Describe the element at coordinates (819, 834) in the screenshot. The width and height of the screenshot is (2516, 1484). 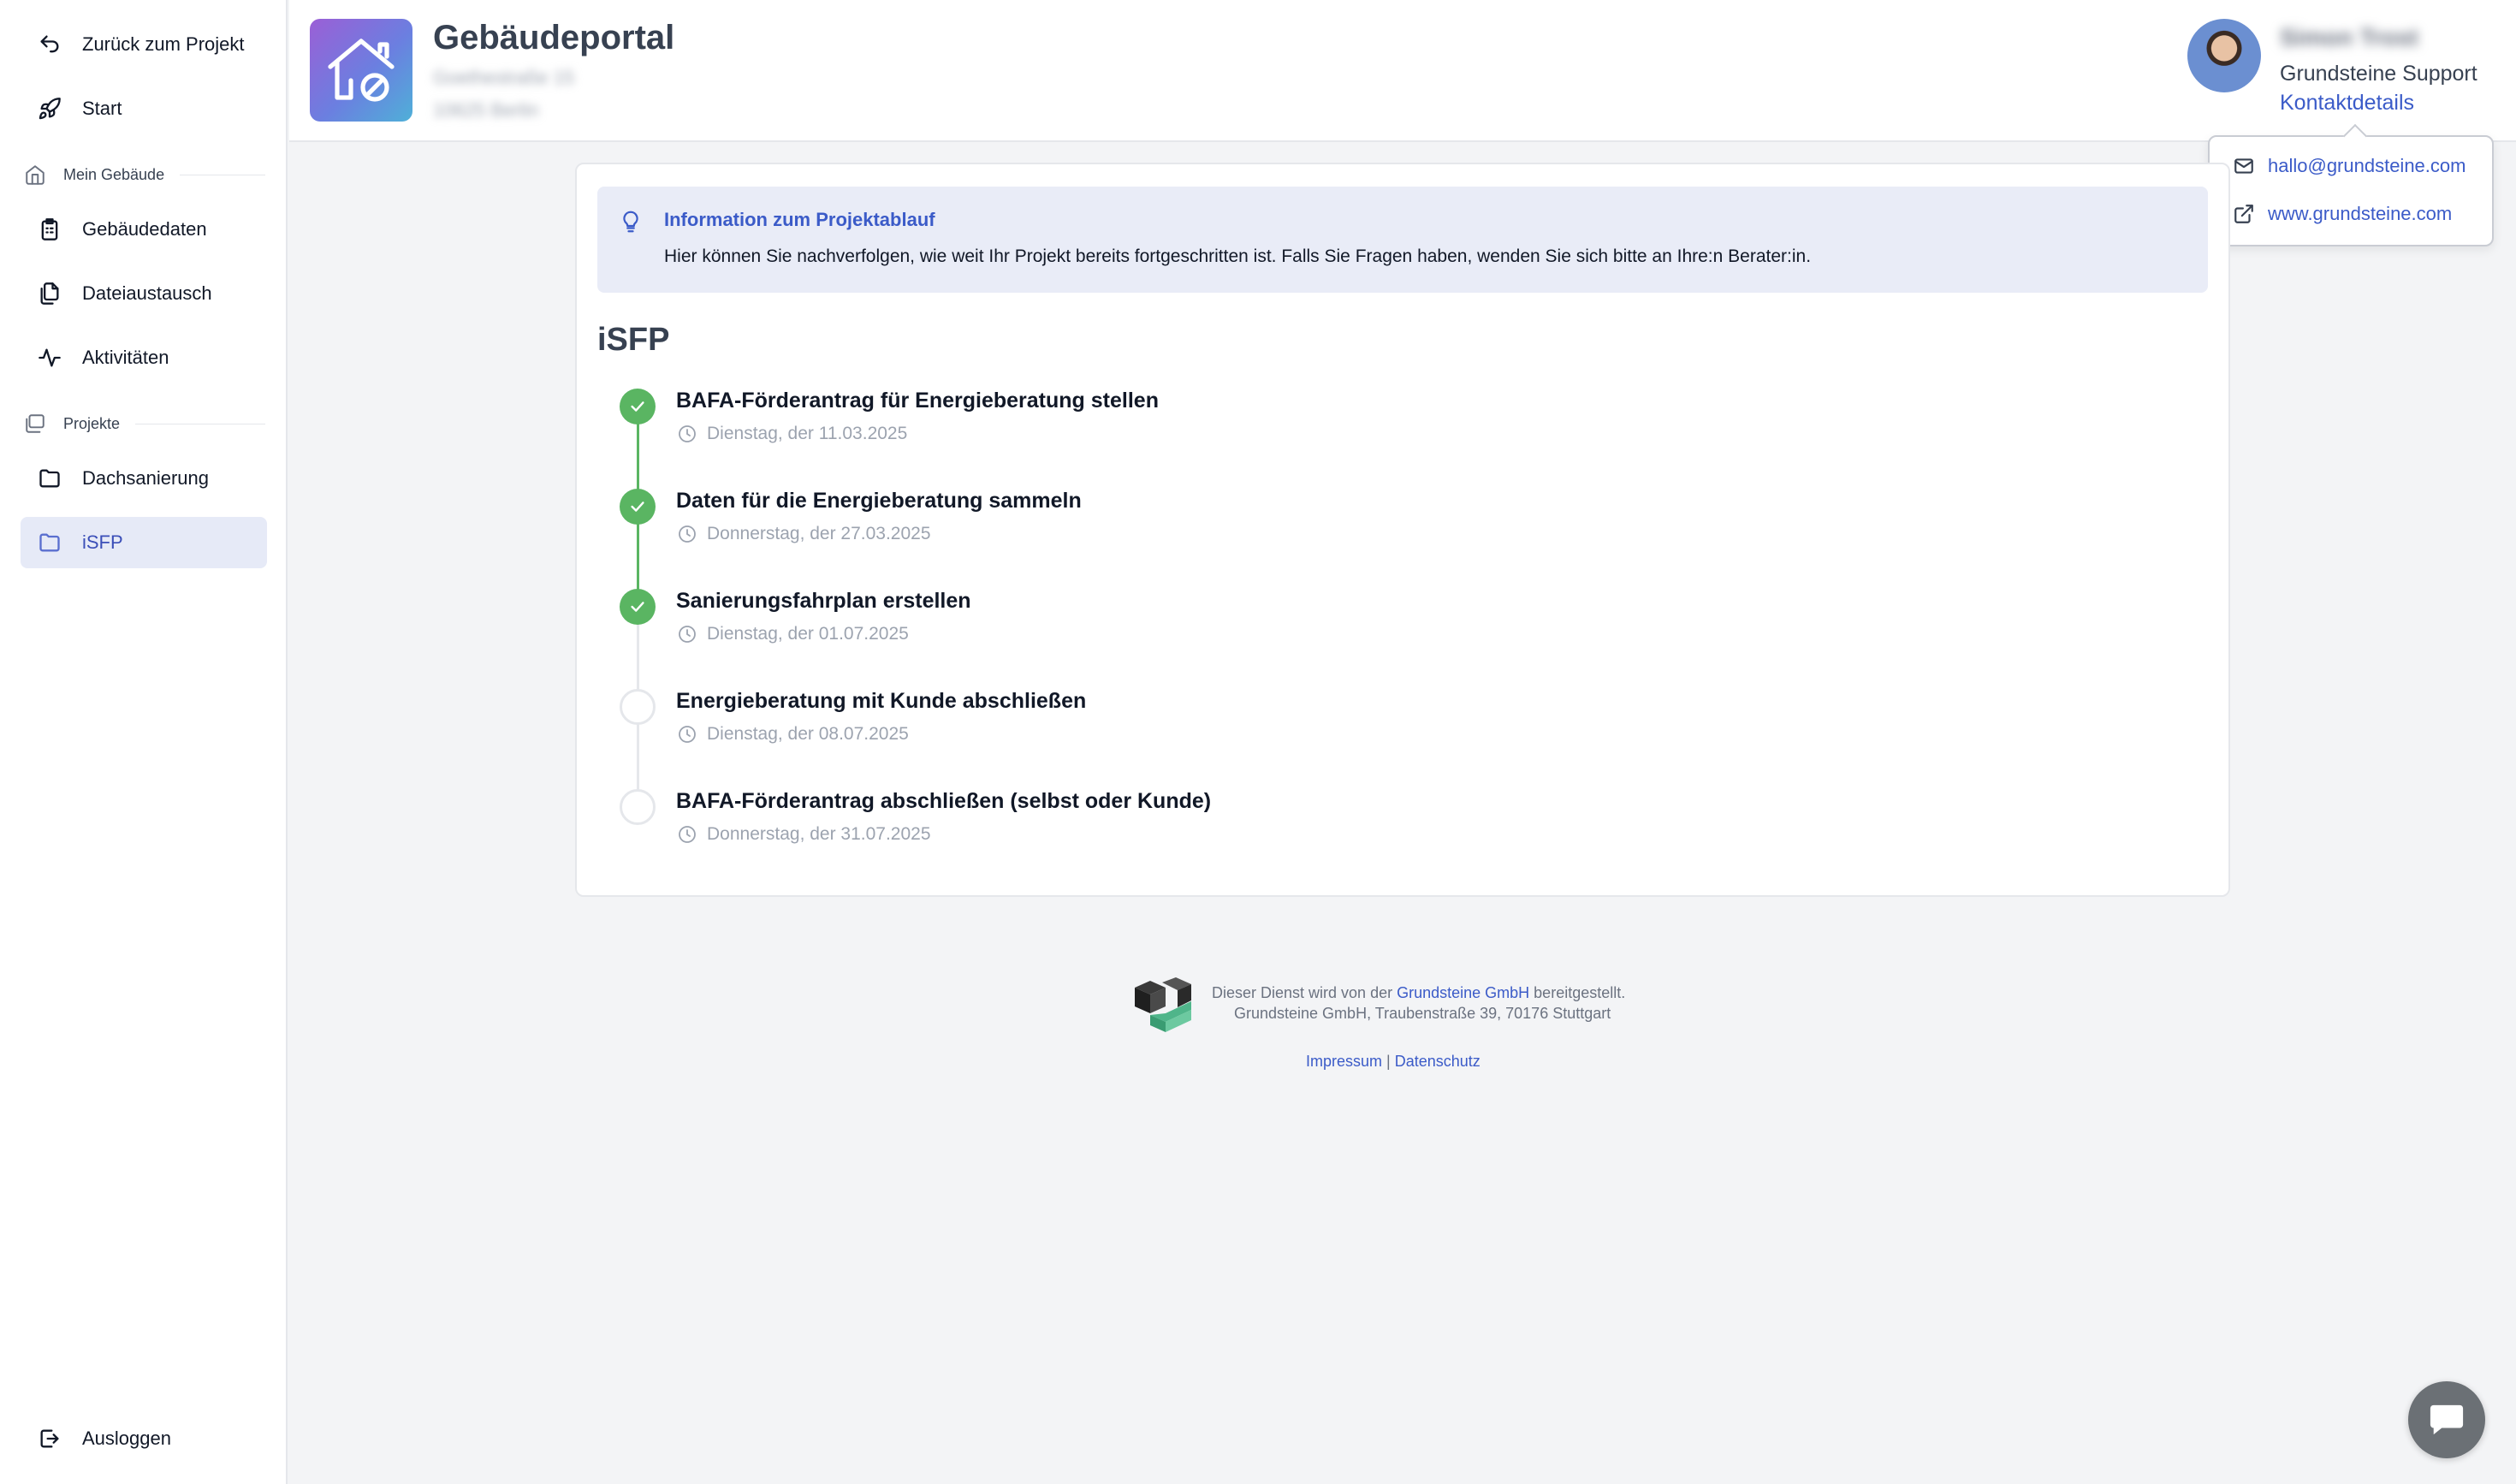
I see `step-date-text: Donnerstag, der 31.07.2025` at that location.